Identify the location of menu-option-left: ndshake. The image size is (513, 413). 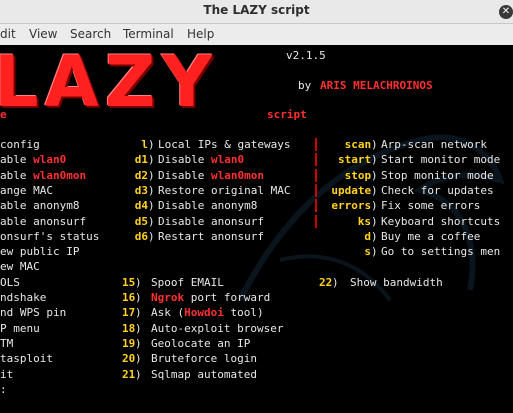
(23, 297).